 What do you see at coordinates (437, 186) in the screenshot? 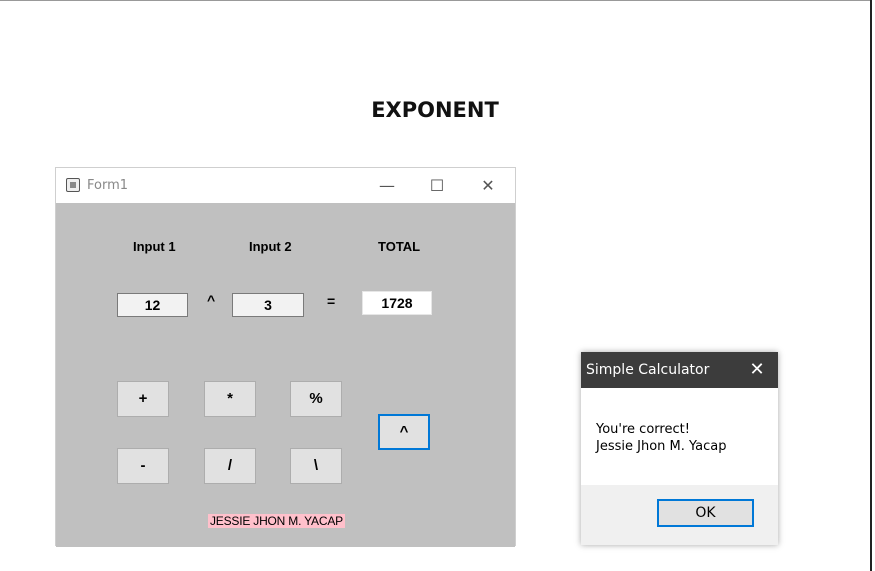
I see `maximize-icon: ☐` at bounding box center [437, 186].